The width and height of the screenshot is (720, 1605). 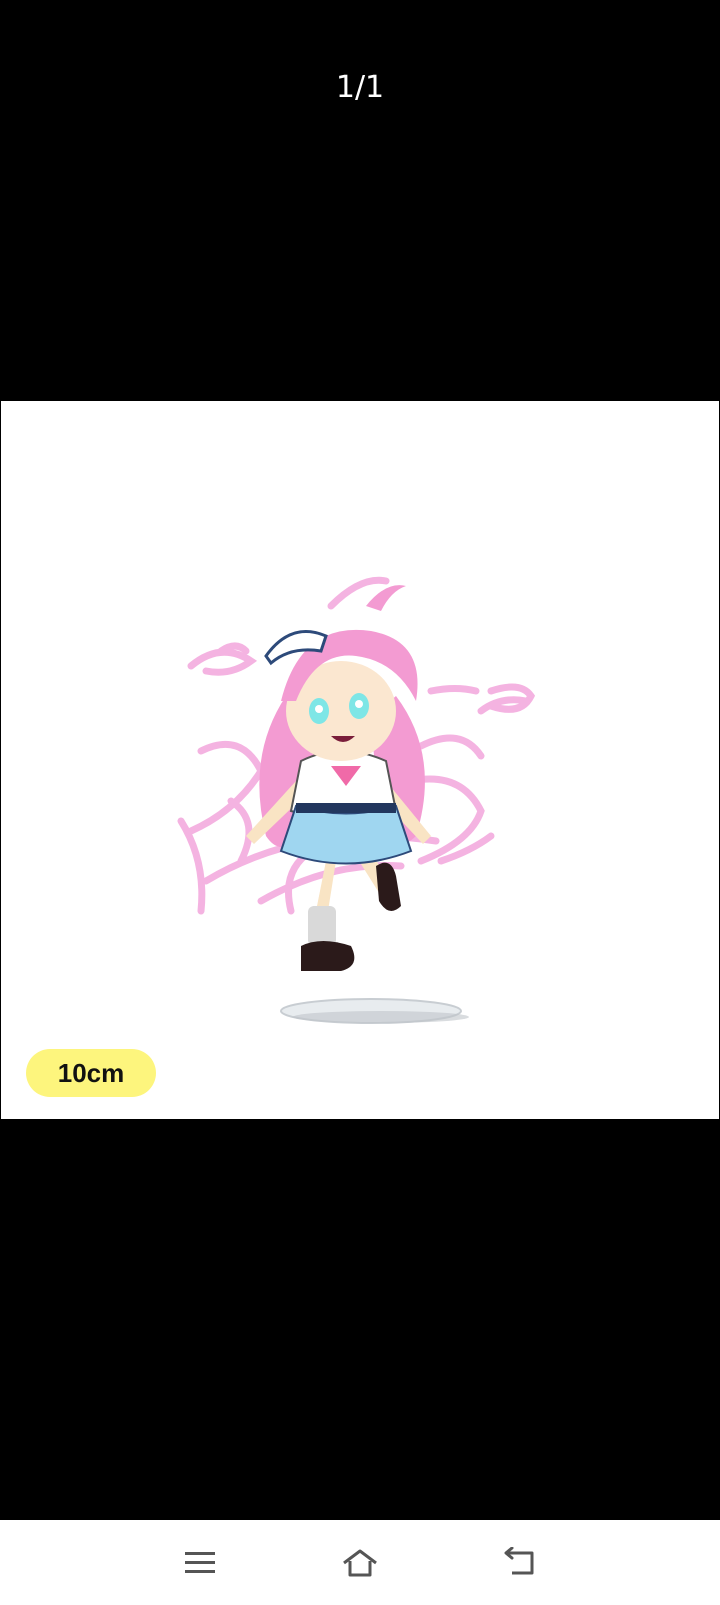 I want to click on home-button, so click(x=360, y=1563).